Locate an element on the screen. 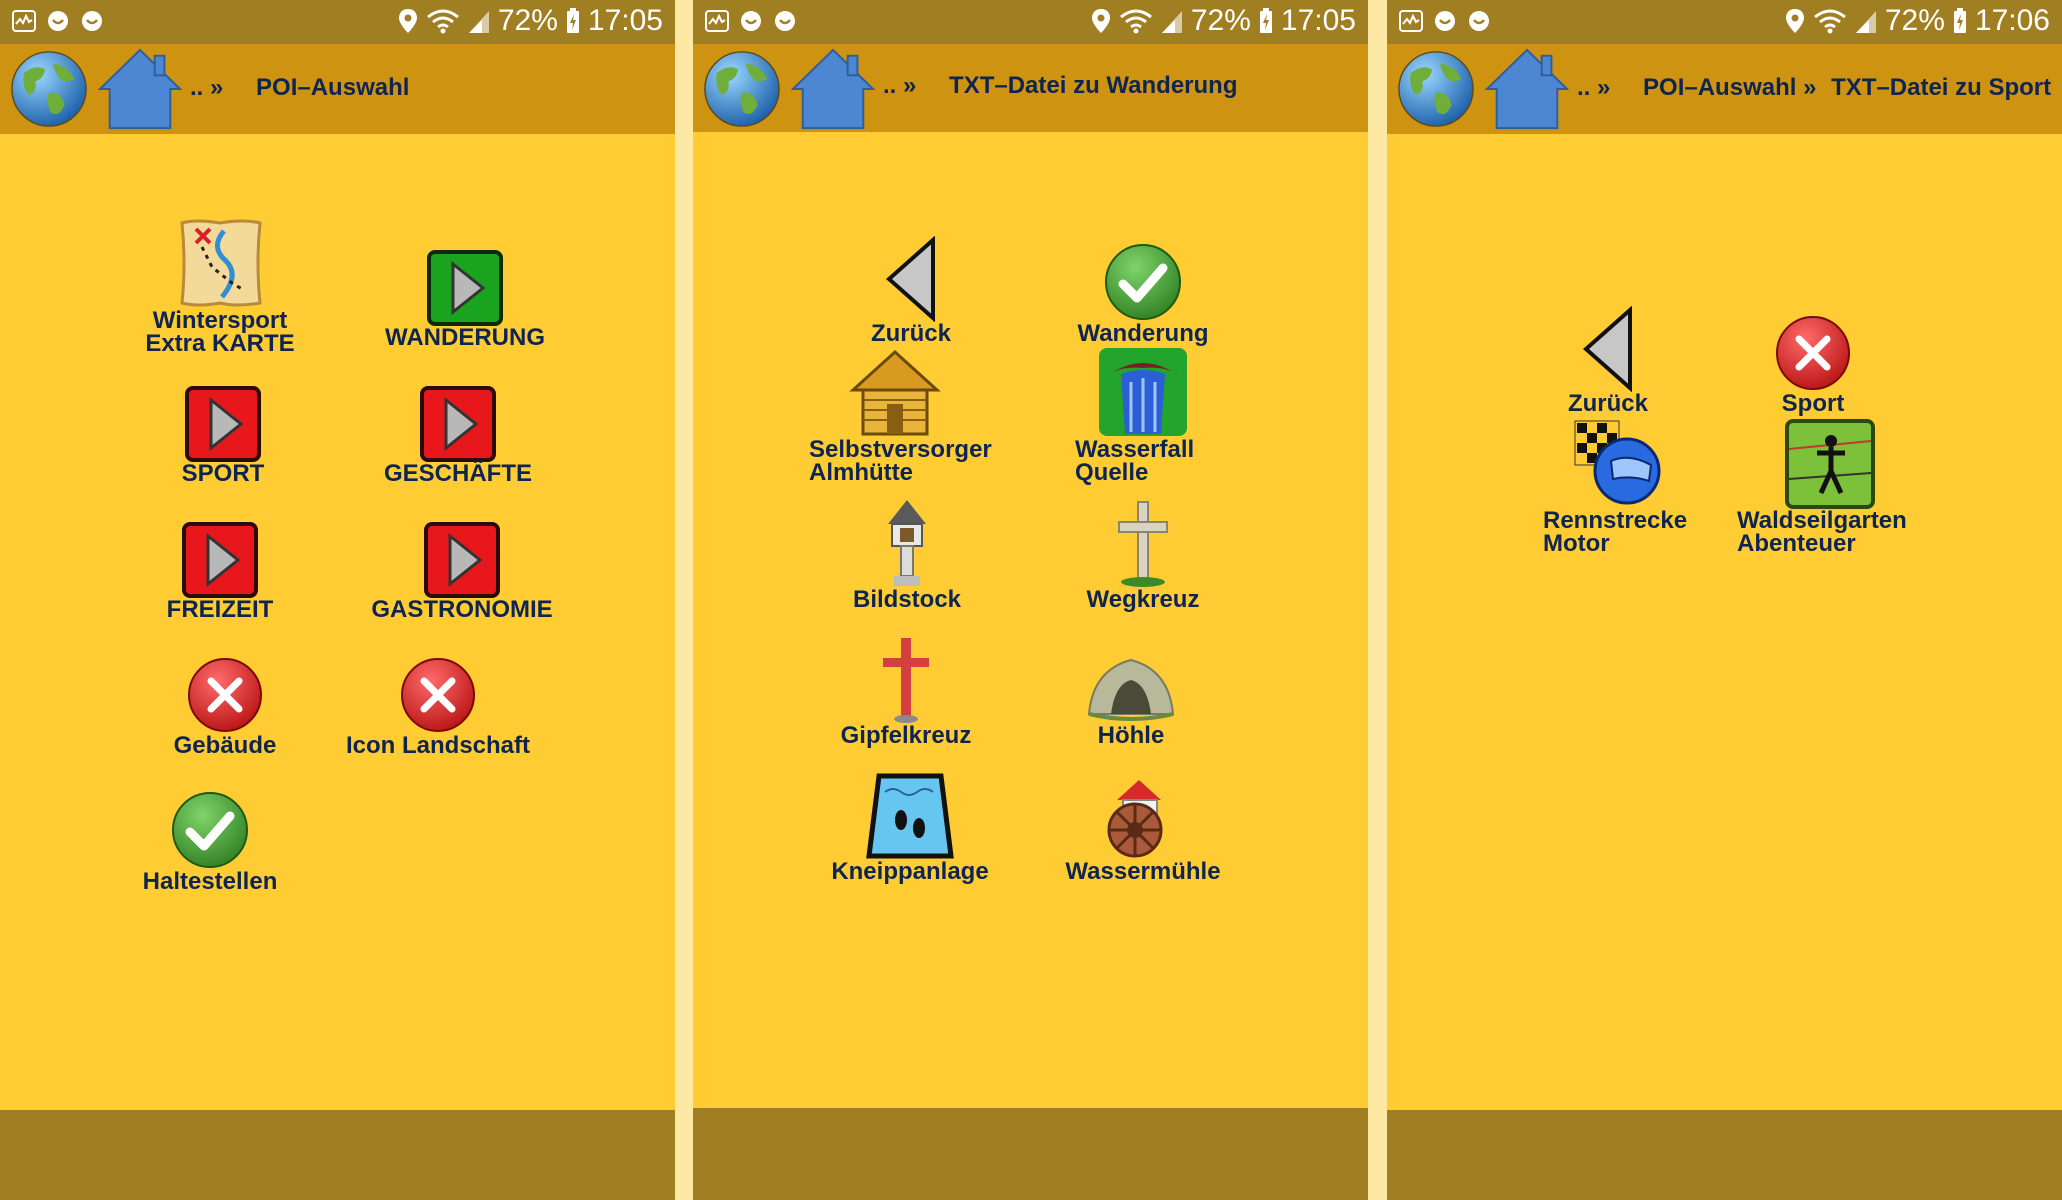 The image size is (2062, 1200). menu-item-gipfelkreuz: Gipfelkreuz is located at coordinates (906, 689).